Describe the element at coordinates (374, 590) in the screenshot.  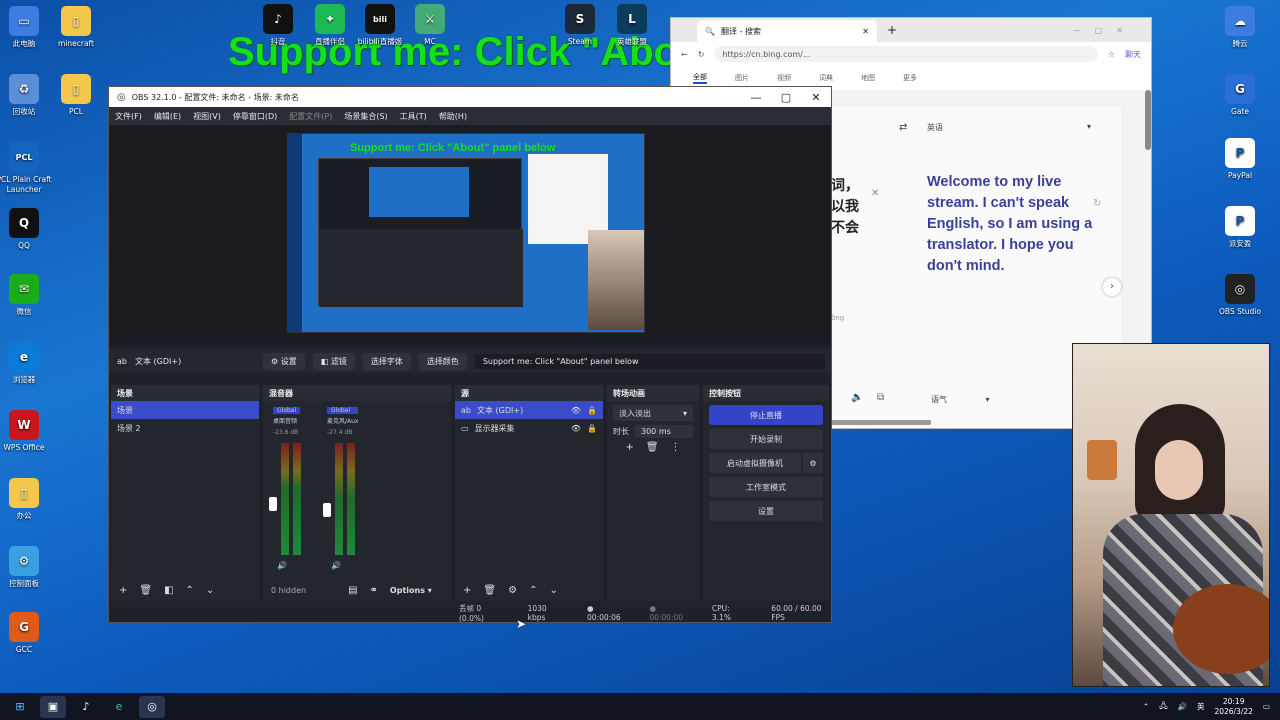
I see `link-icon: ⚭` at that location.